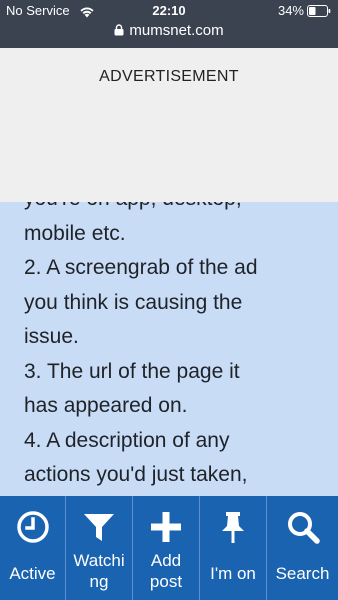 Image resolution: width=338 pixels, height=600 pixels. Describe the element at coordinates (99, 527) in the screenshot. I see `filter-icon` at that location.